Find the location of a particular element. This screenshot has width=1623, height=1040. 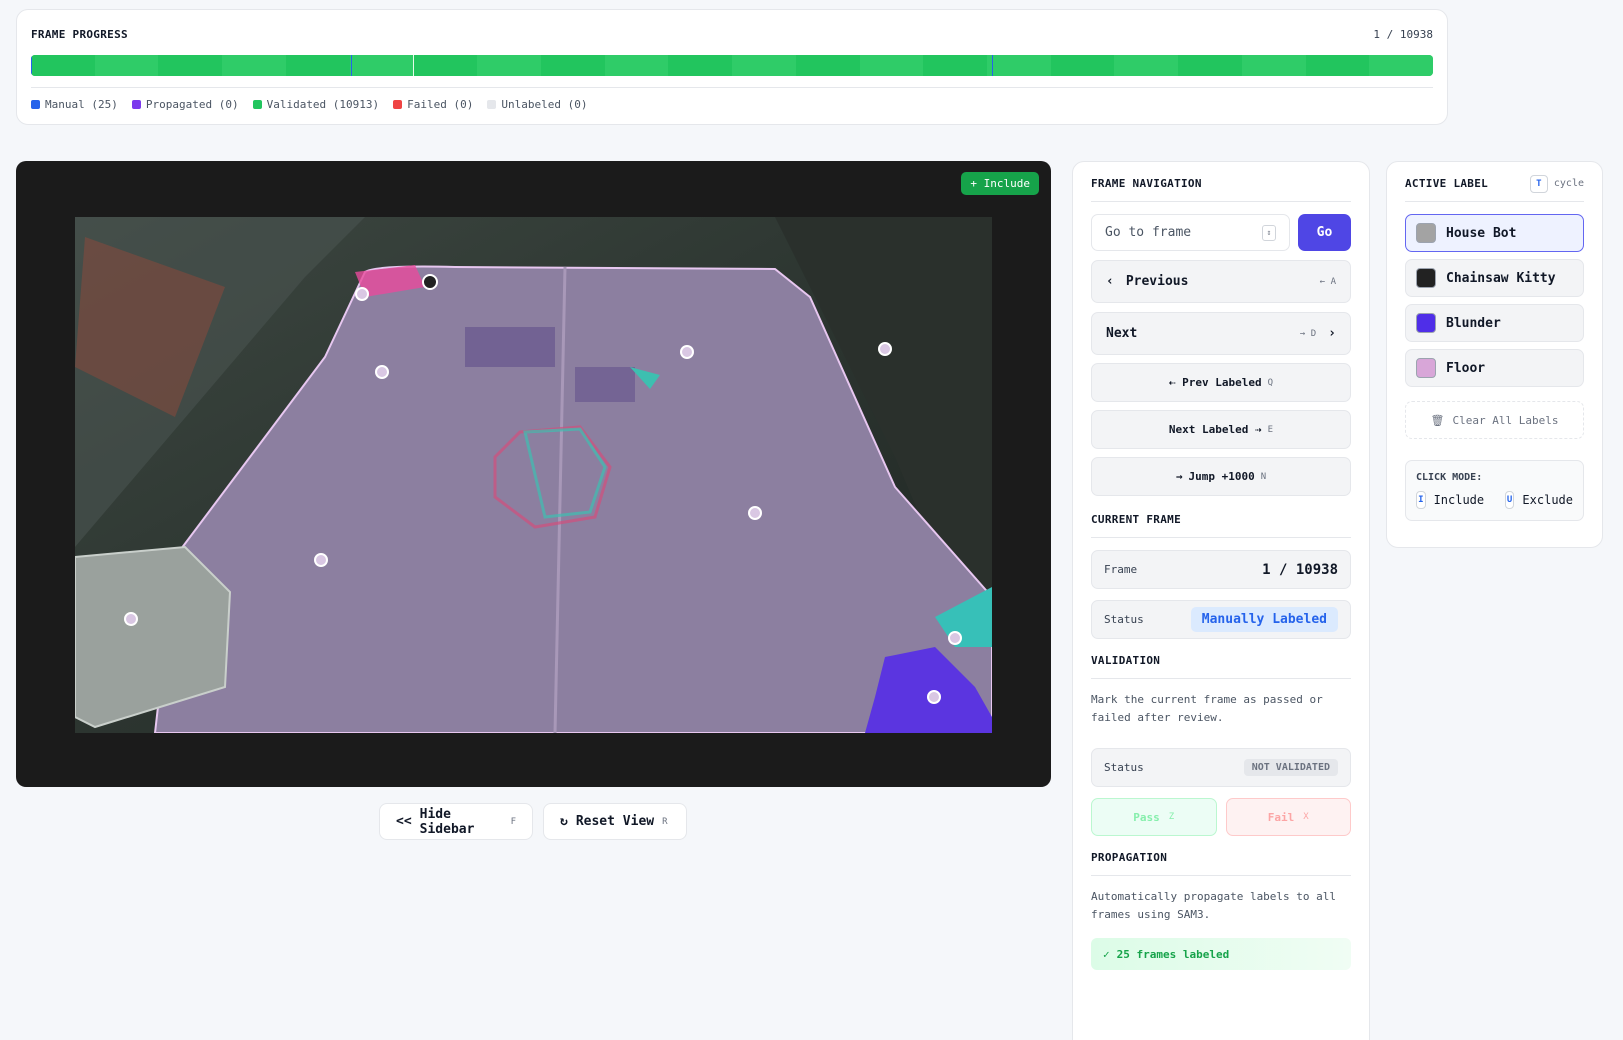

click-mode-box: CLICK MODE: I Include U Exclude is located at coordinates (1494, 490).